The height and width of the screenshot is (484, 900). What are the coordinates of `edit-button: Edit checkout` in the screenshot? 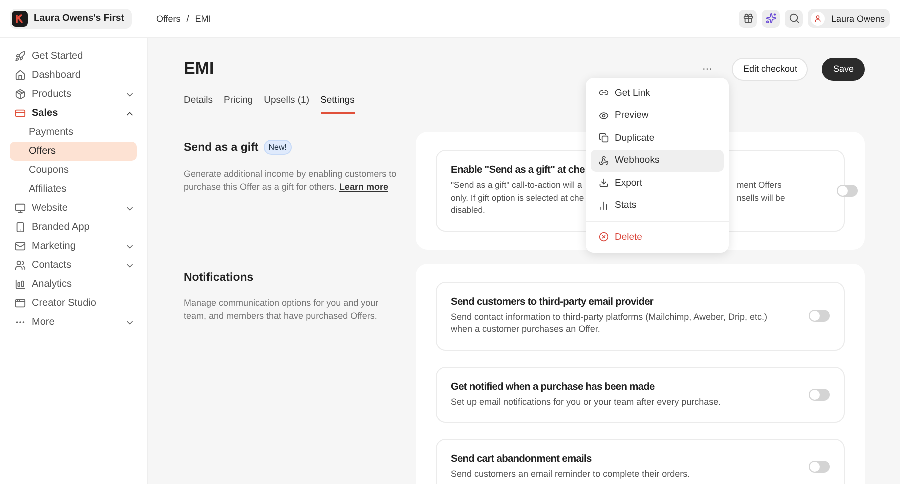 It's located at (770, 69).